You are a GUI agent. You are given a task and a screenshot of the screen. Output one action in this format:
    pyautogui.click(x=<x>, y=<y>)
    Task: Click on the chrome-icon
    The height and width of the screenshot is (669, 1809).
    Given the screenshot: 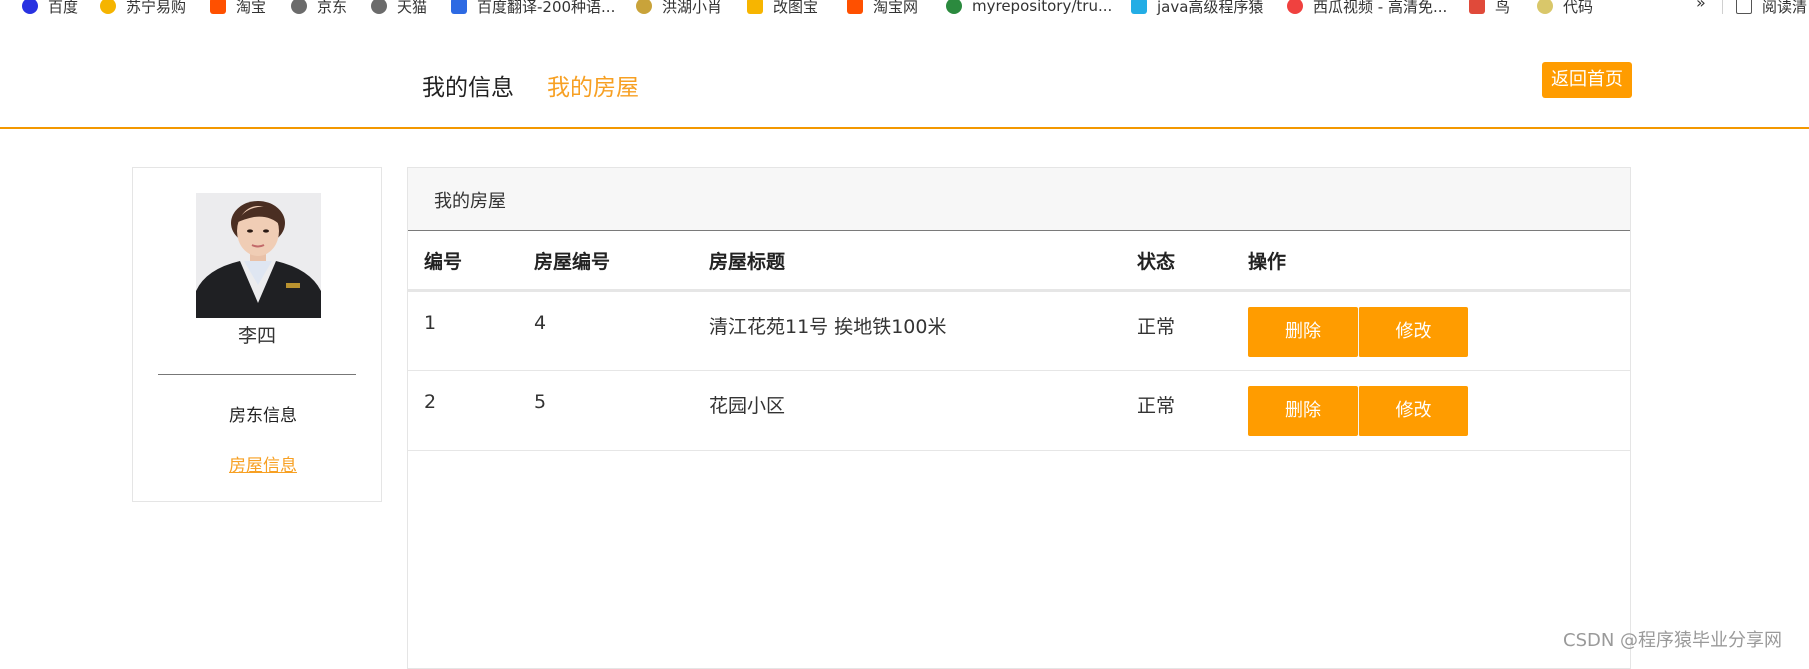 What is the action you would take?
    pyautogui.click(x=954, y=7)
    